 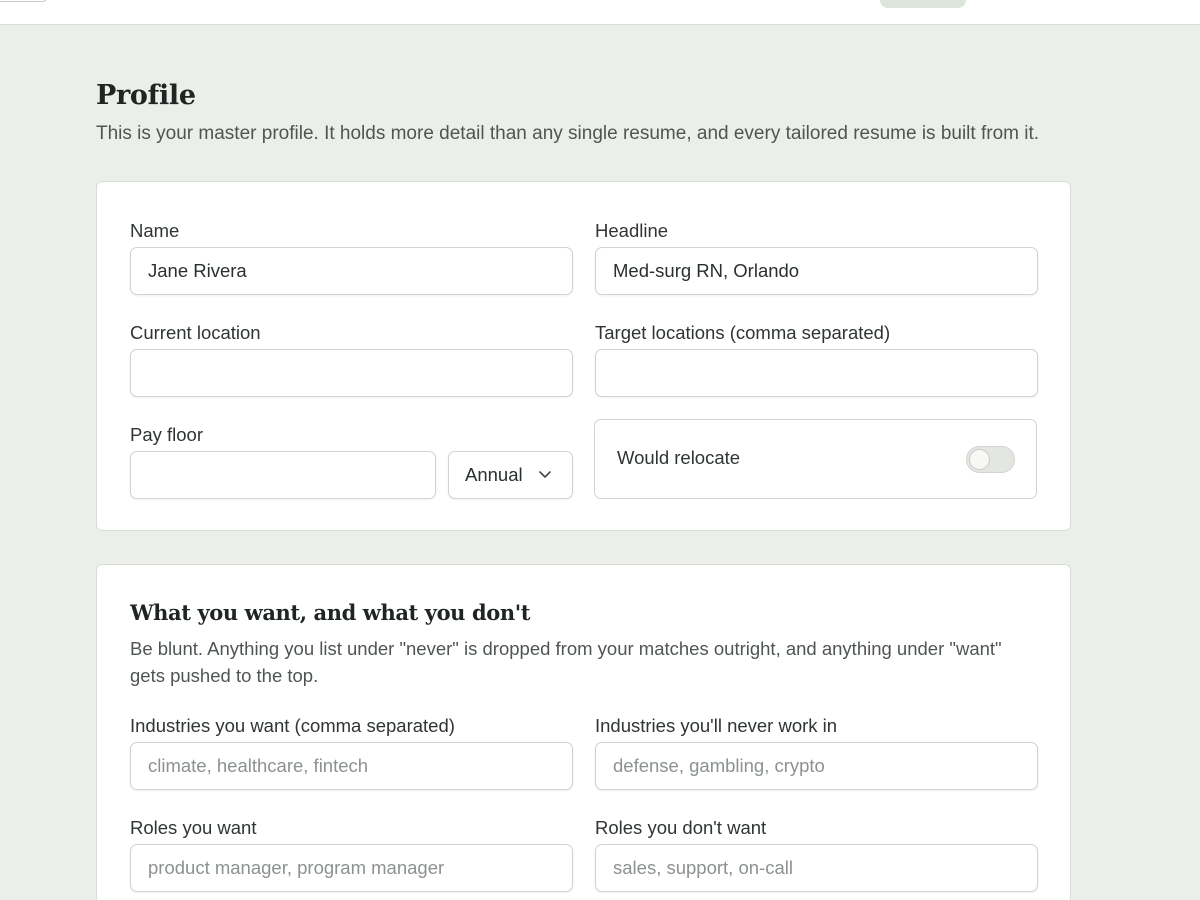 I want to click on relocate-label: Would relocate, so click(x=679, y=457).